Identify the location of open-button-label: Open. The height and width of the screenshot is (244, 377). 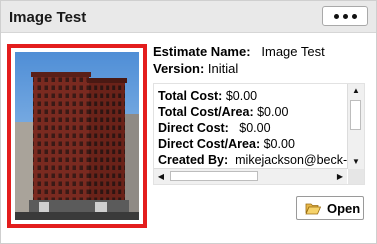
(344, 208).